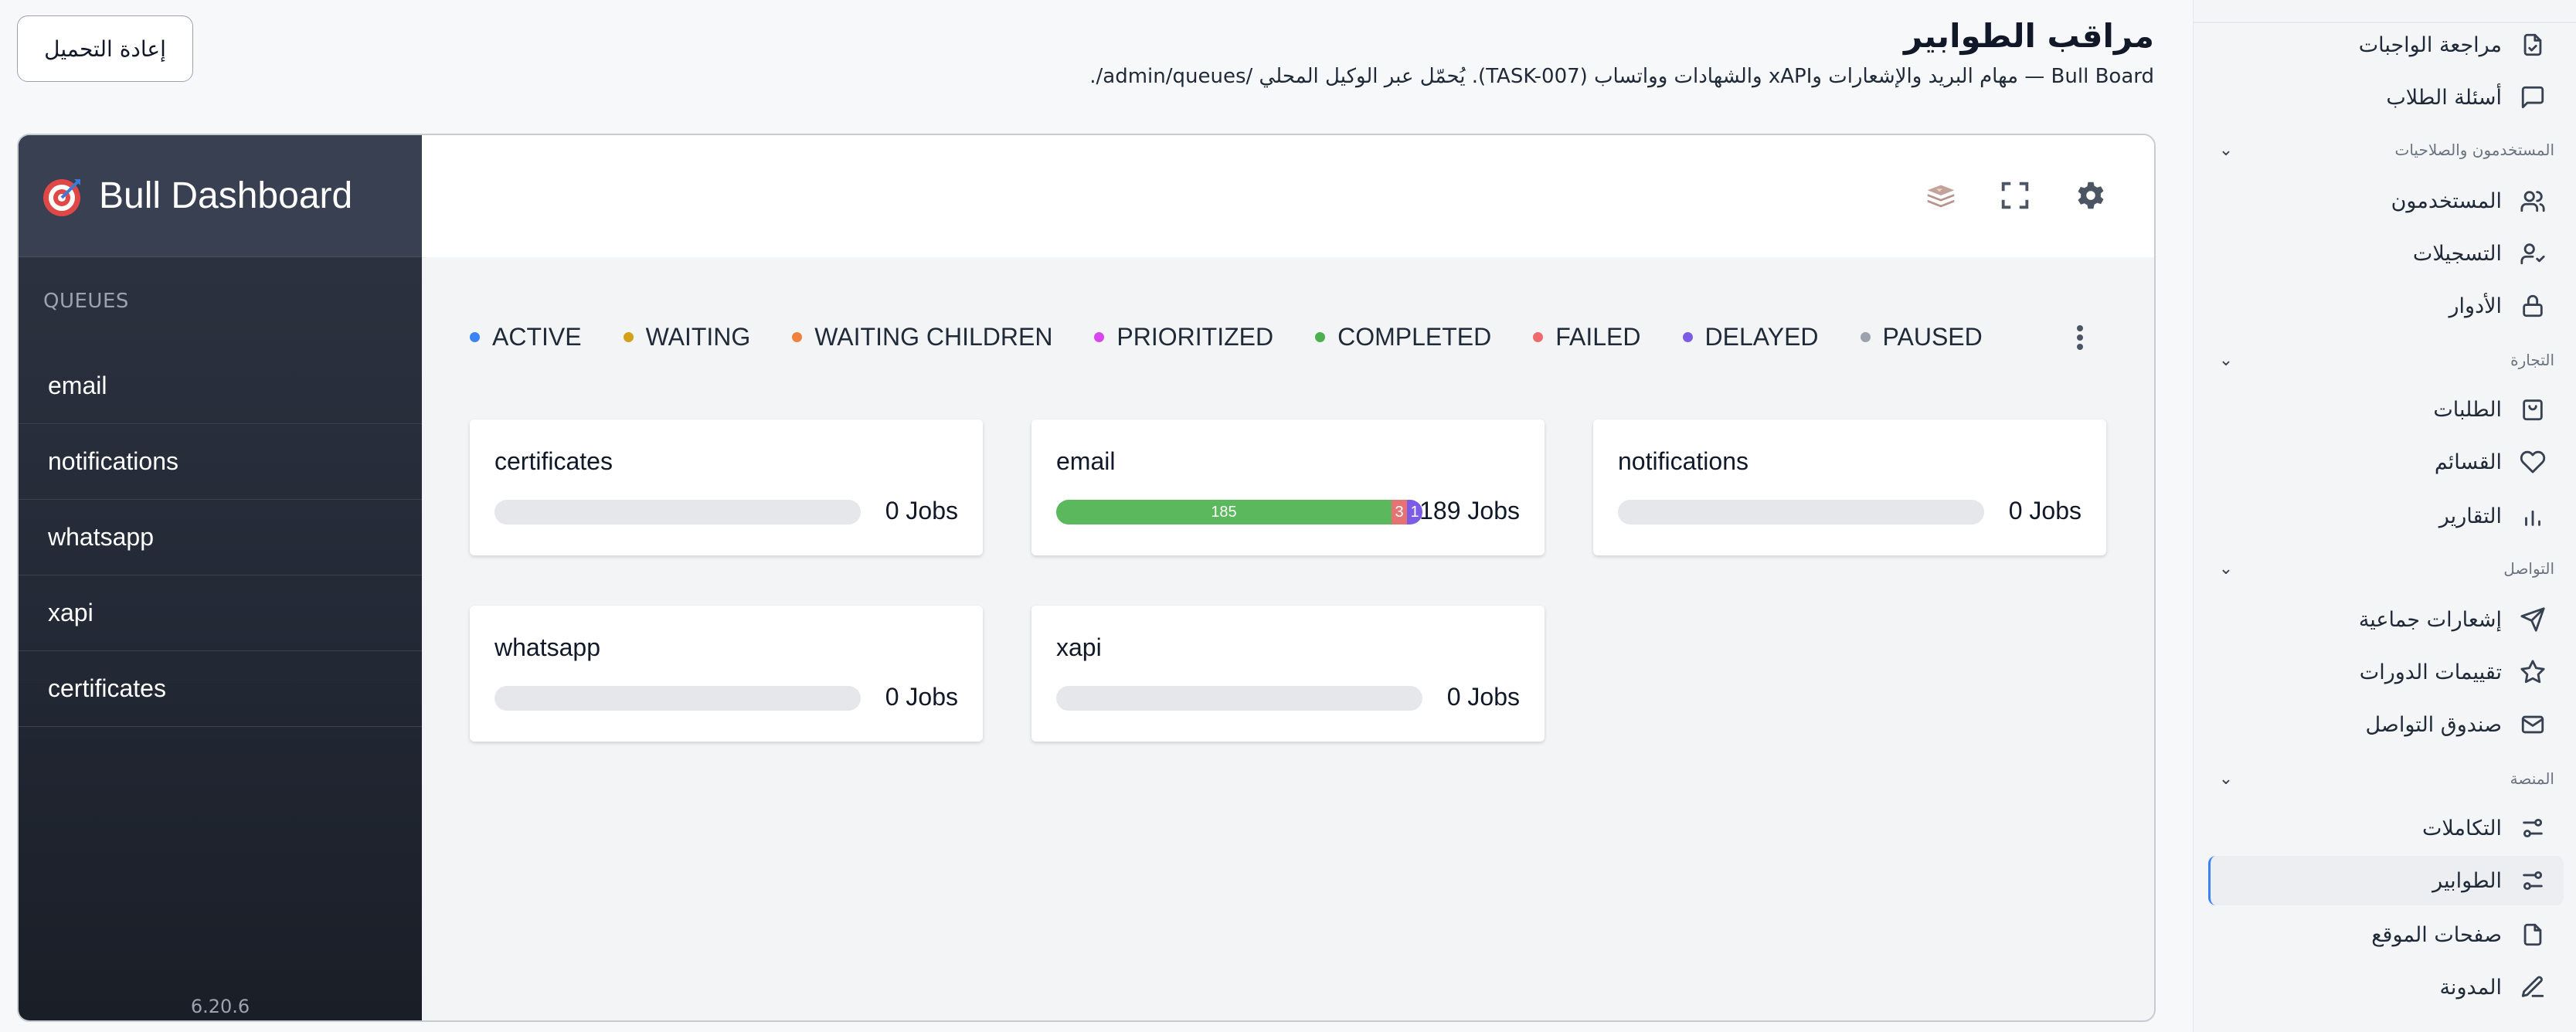 The height and width of the screenshot is (1032, 2576). I want to click on sidebar-item-assignments-review: مراجعة الواجبات, so click(2453, 45).